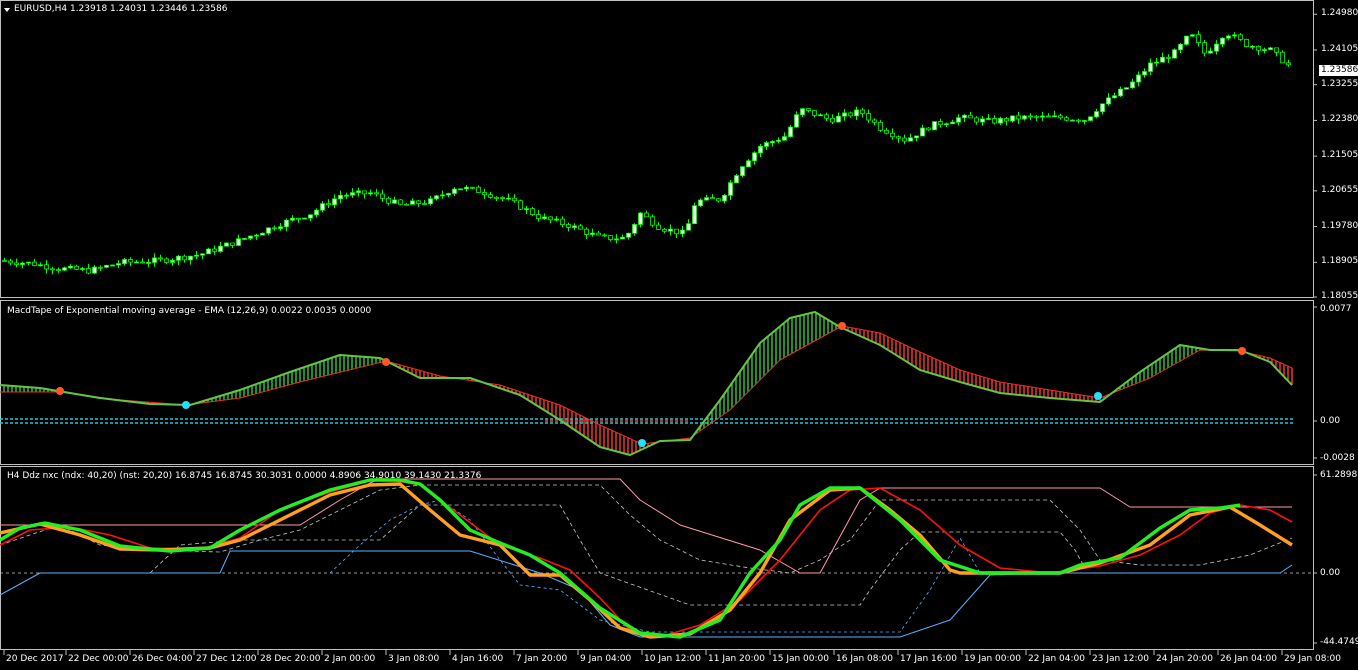  I want to click on time-label: 24 Jan 20:00, so click(1184, 659).